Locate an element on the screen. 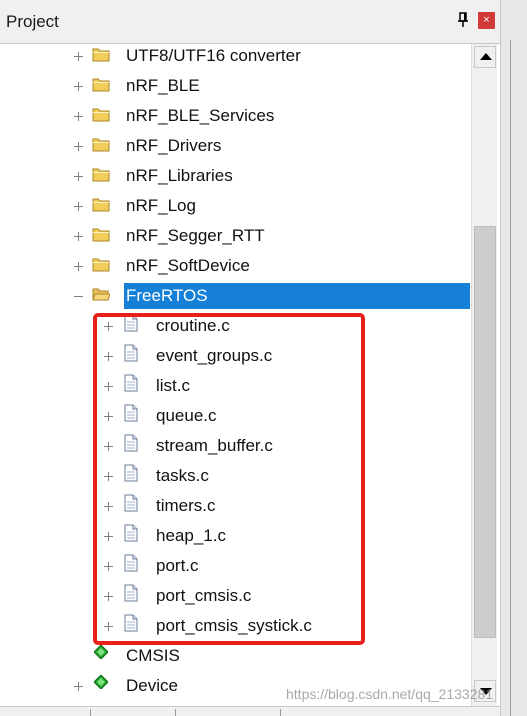 The height and width of the screenshot is (716, 527). tree-item-label: nRF_BLE is located at coordinates (163, 85).